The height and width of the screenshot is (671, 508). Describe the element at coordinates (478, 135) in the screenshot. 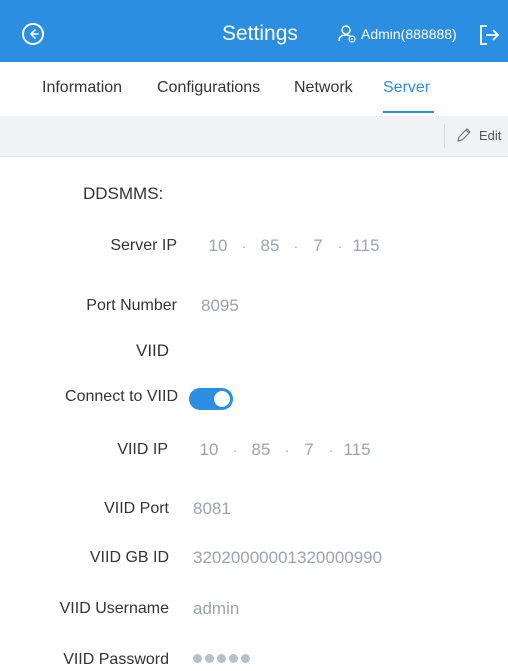

I see `edit-button: Edit` at that location.